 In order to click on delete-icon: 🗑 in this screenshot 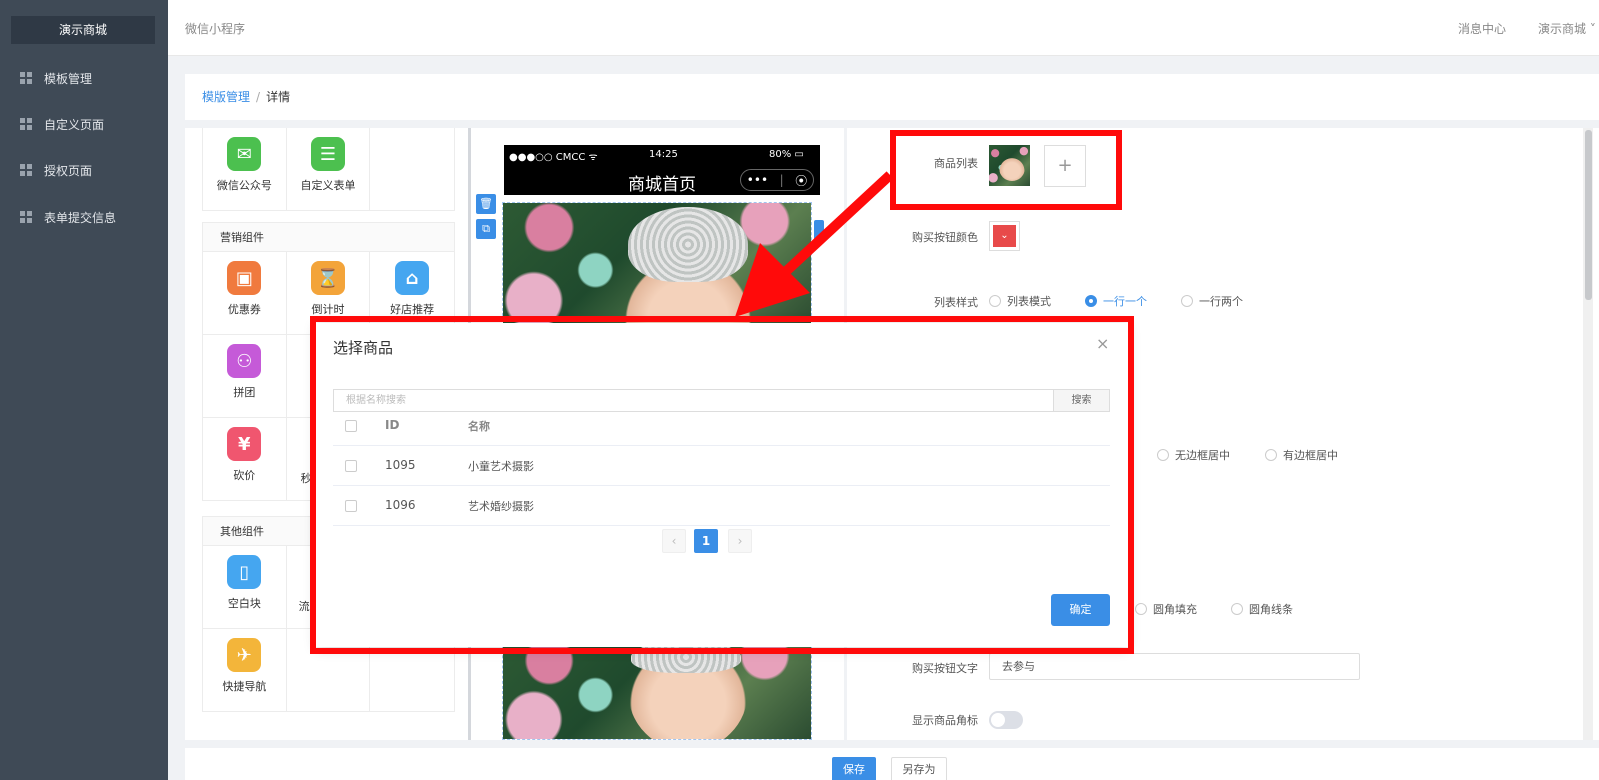, I will do `click(486, 204)`.